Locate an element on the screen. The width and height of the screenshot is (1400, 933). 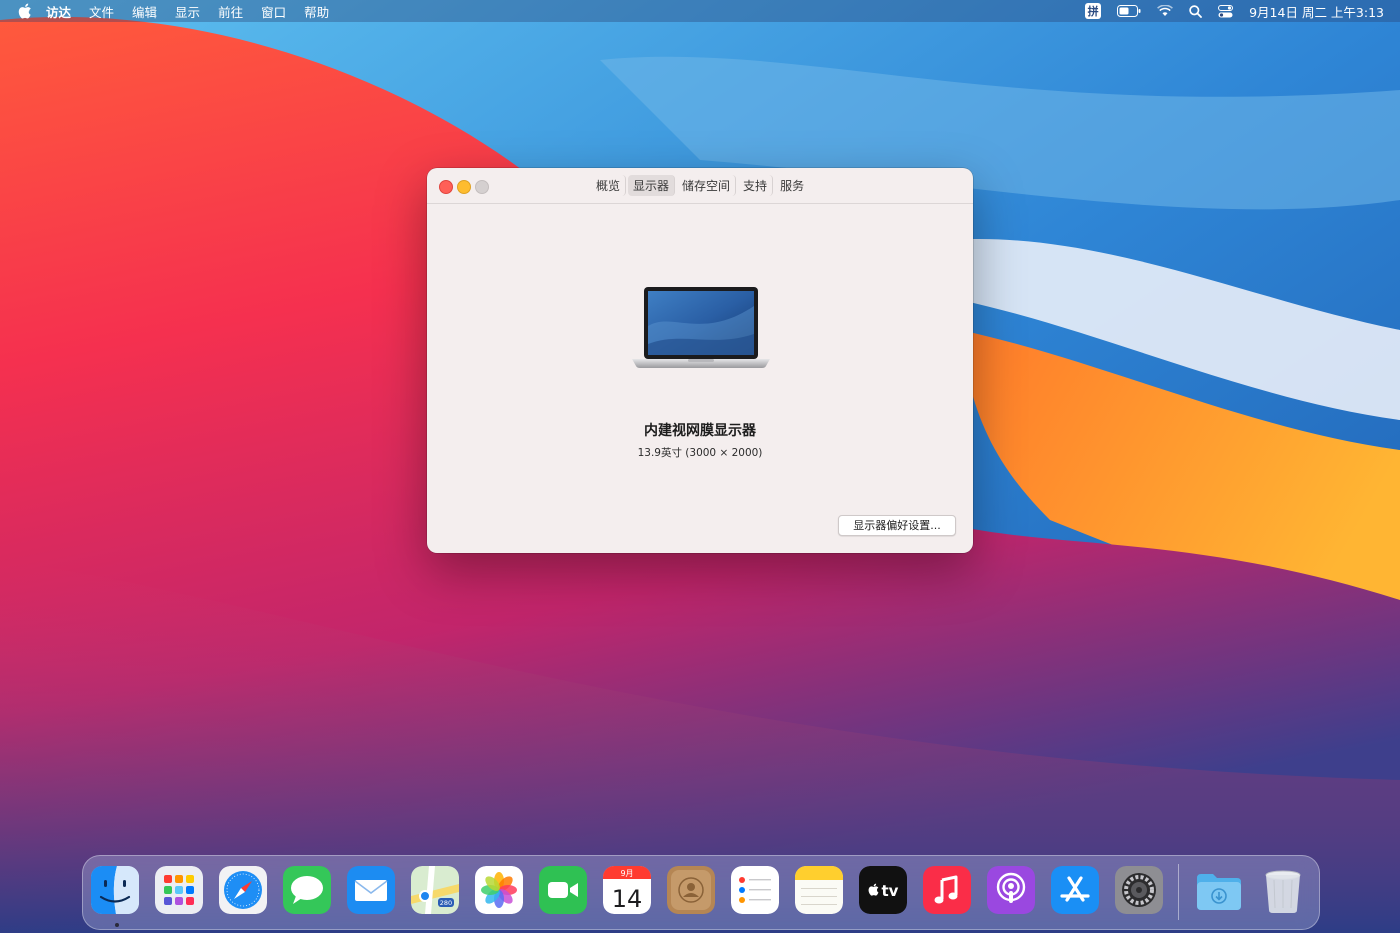
facetime-icon is located at coordinates (563, 890).